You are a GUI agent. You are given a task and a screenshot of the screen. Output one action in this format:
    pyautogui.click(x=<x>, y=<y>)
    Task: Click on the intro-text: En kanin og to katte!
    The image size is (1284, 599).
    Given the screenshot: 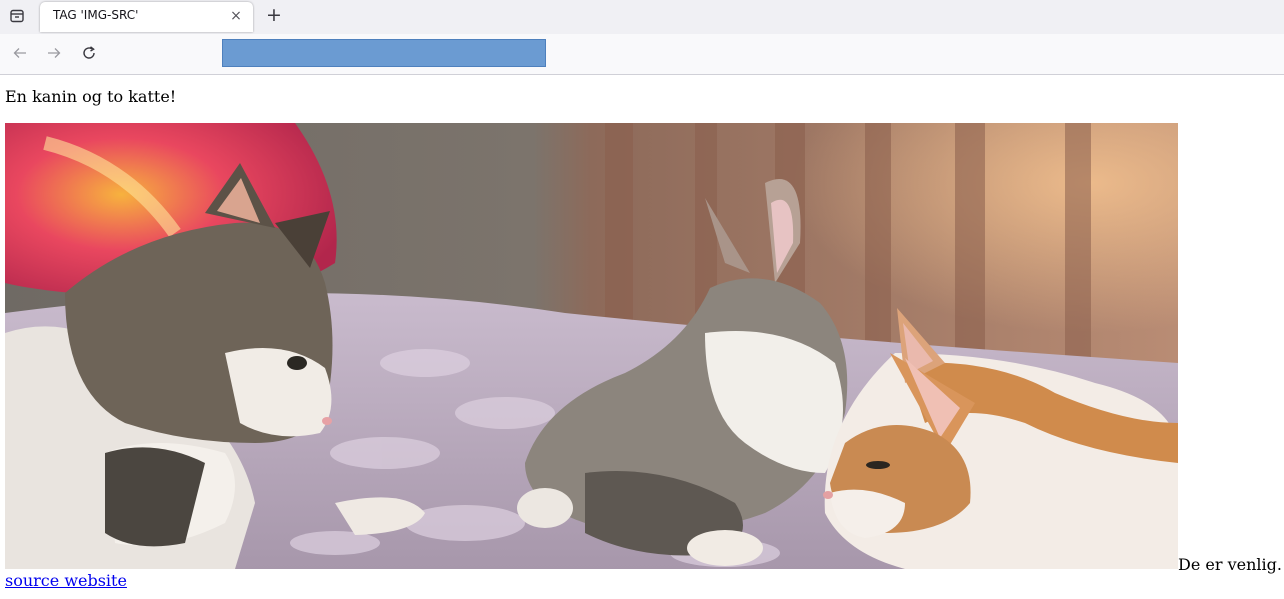 What is the action you would take?
    pyautogui.click(x=91, y=96)
    